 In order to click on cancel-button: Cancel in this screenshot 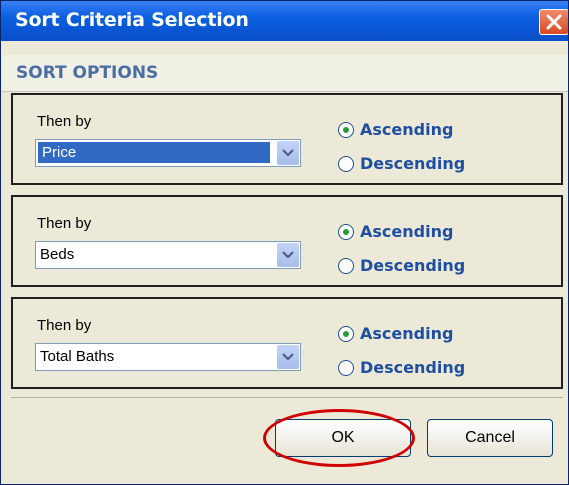, I will do `click(490, 438)`.